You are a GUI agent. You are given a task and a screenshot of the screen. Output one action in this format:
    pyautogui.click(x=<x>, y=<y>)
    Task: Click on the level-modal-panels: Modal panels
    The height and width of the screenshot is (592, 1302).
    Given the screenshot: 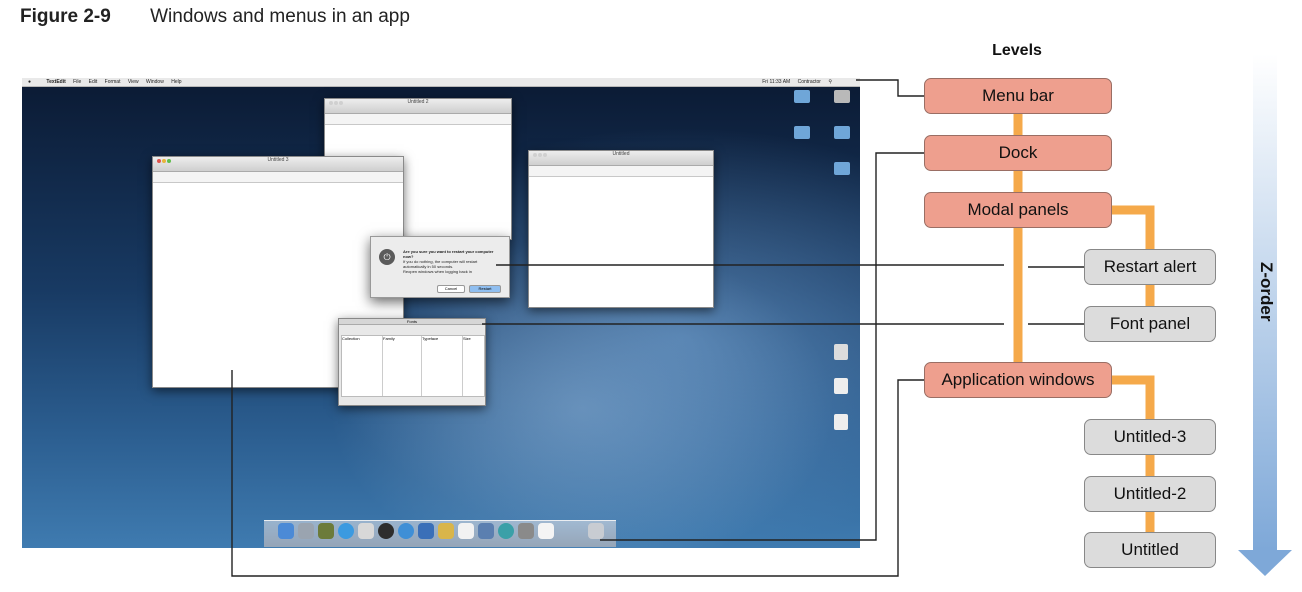 What is the action you would take?
    pyautogui.click(x=1018, y=210)
    